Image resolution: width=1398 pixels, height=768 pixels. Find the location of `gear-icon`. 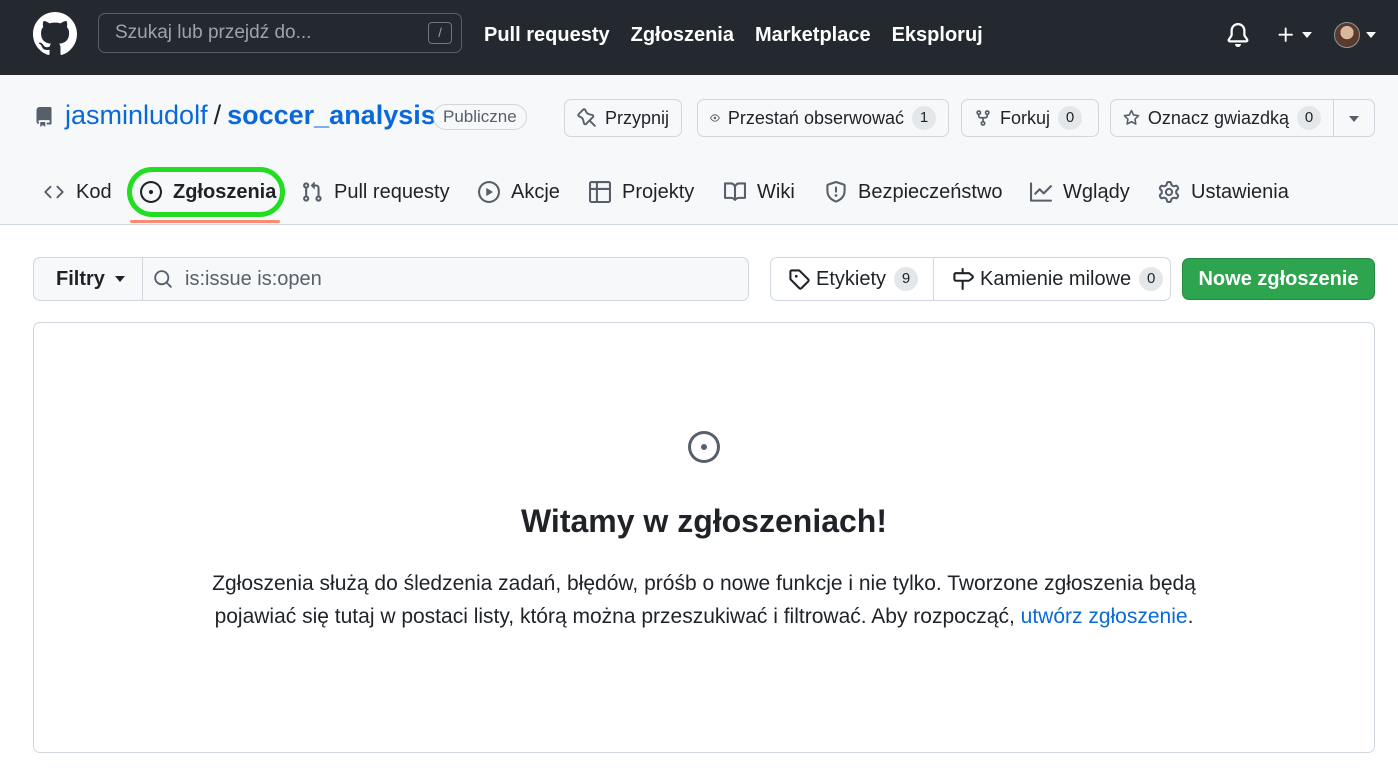

gear-icon is located at coordinates (1169, 192).